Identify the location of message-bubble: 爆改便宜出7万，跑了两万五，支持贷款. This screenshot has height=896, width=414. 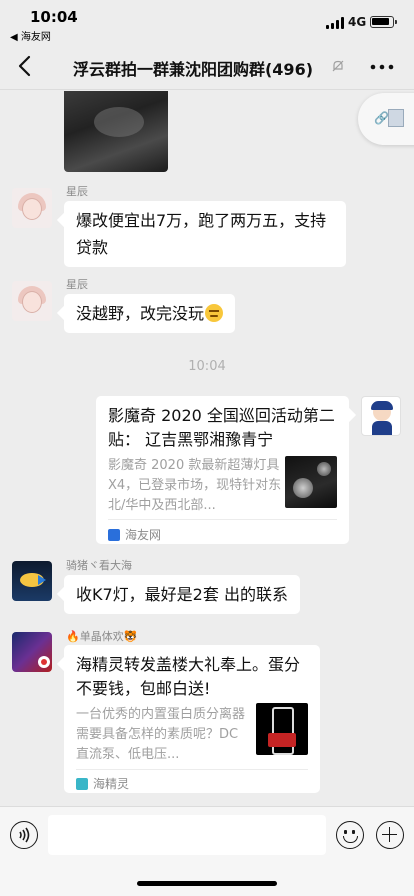
(205, 234).